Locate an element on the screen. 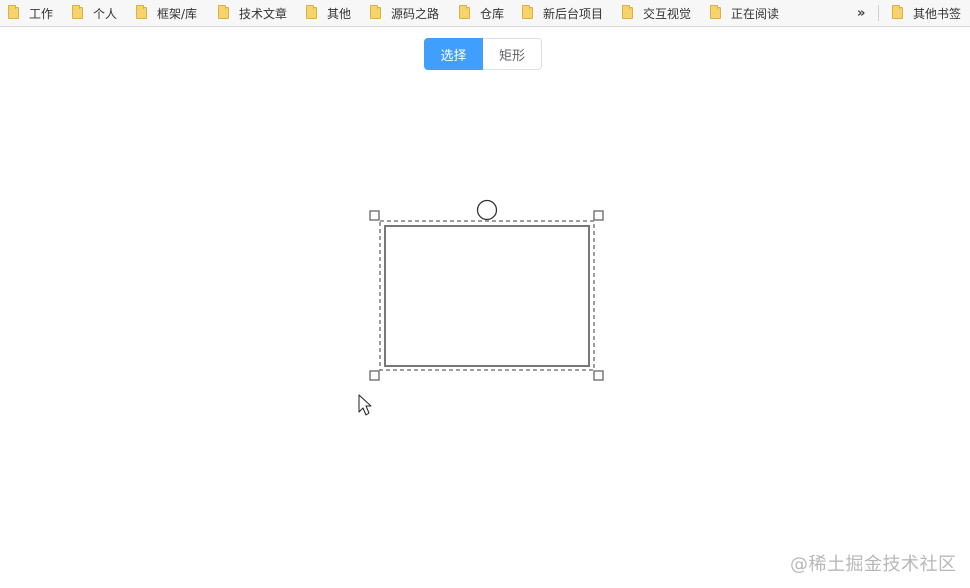 Image resolution: width=970 pixels, height=588 pixels. bookmark-personal: 个人 is located at coordinates (94, 13).